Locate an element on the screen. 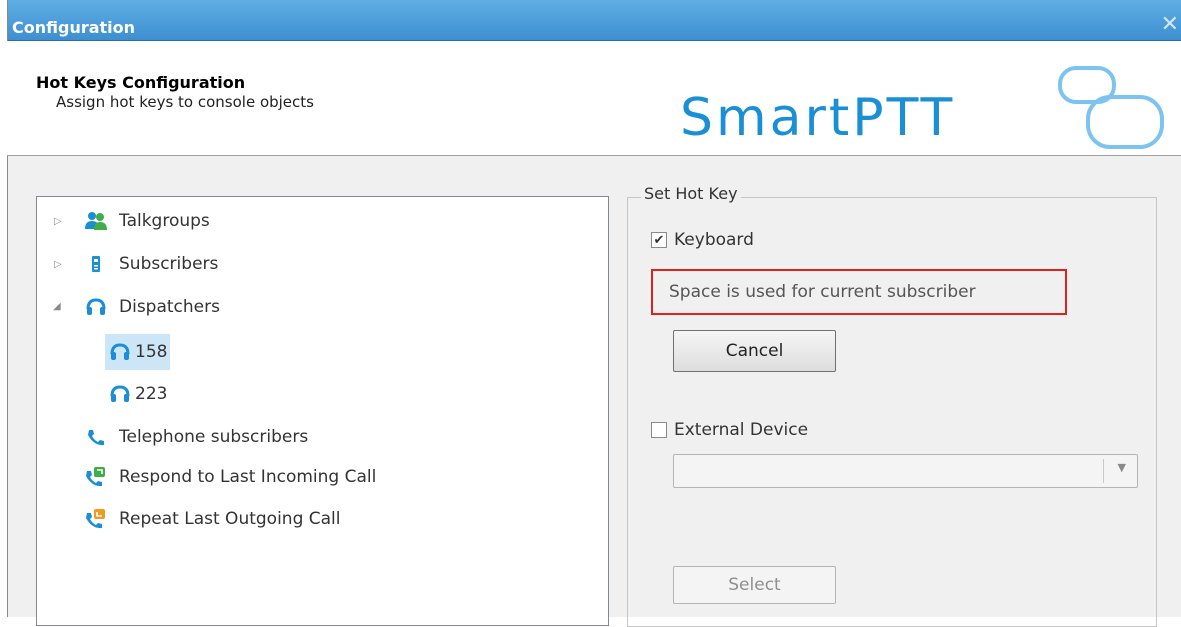  page-subtitle: Assign hot keys to console objects is located at coordinates (185, 102).